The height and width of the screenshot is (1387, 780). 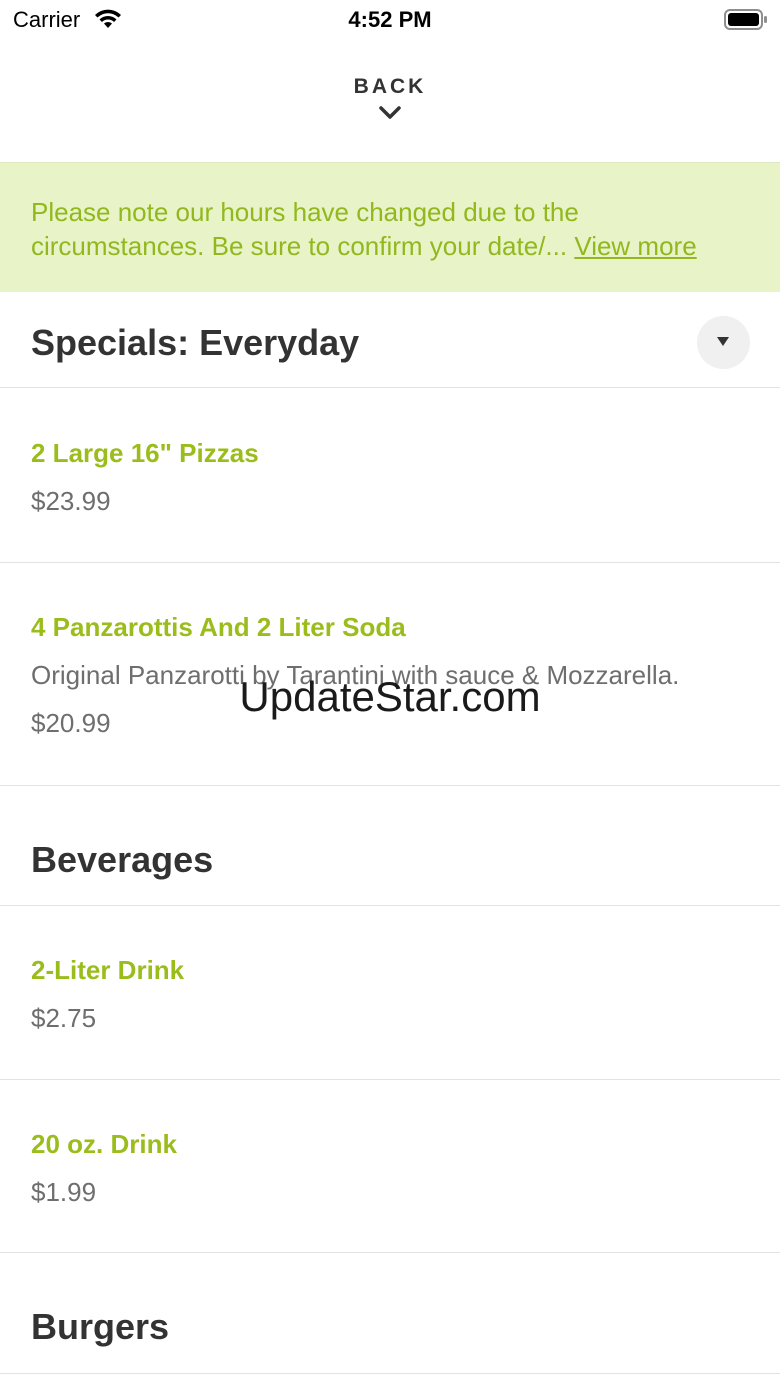 I want to click on section-header-specials: Specials: Everyday, so click(x=390, y=340).